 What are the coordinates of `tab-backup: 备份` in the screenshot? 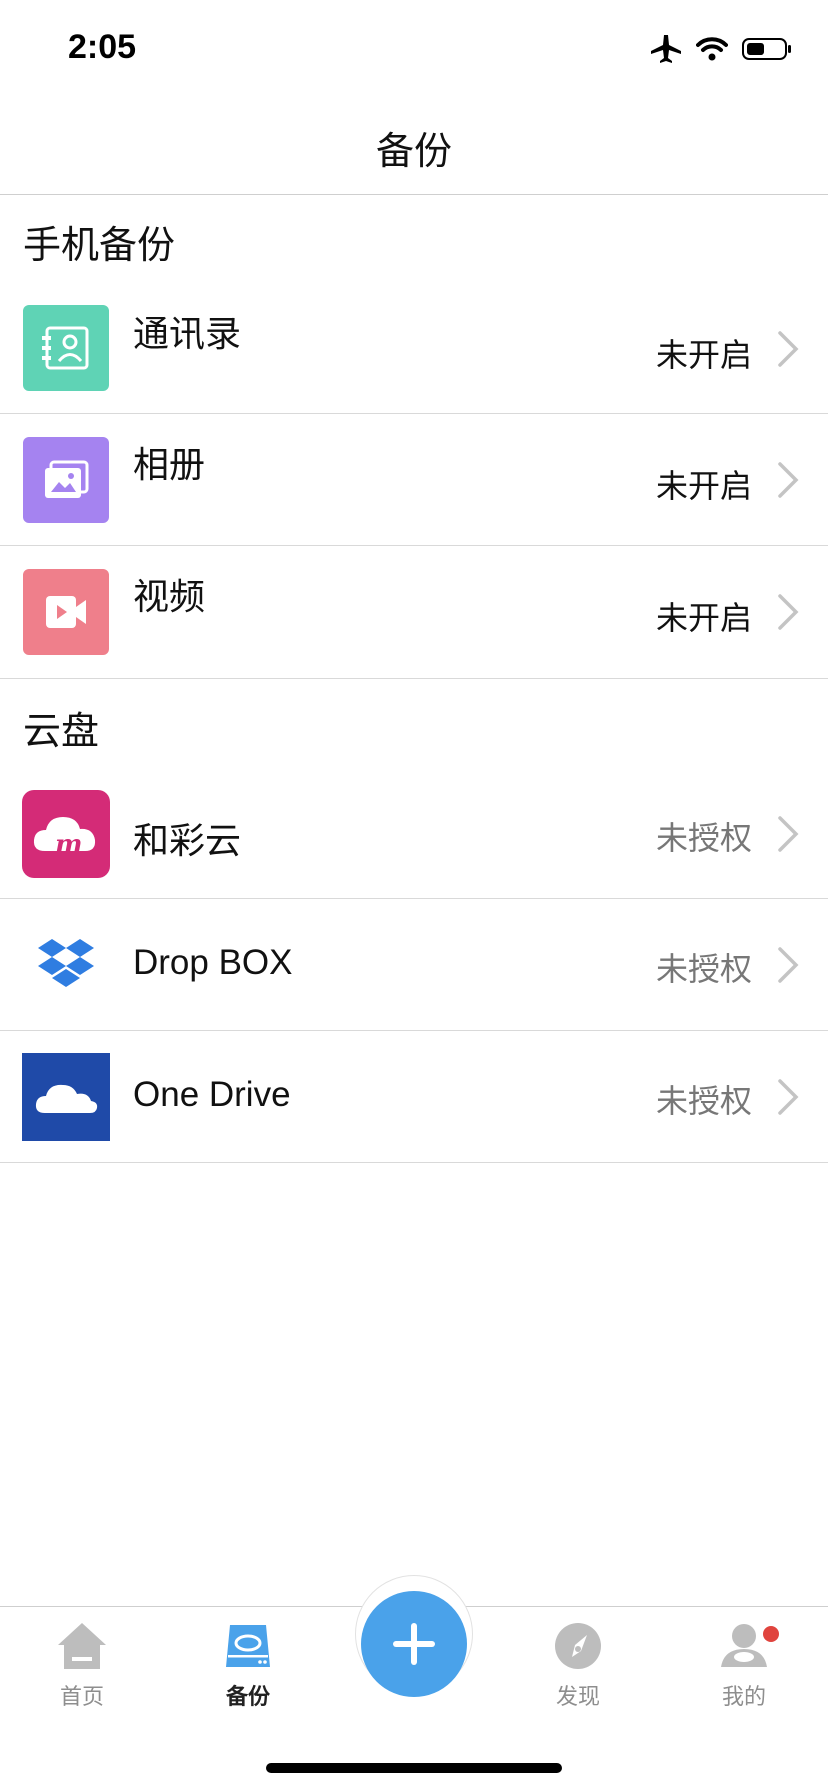 It's located at (248, 1666).